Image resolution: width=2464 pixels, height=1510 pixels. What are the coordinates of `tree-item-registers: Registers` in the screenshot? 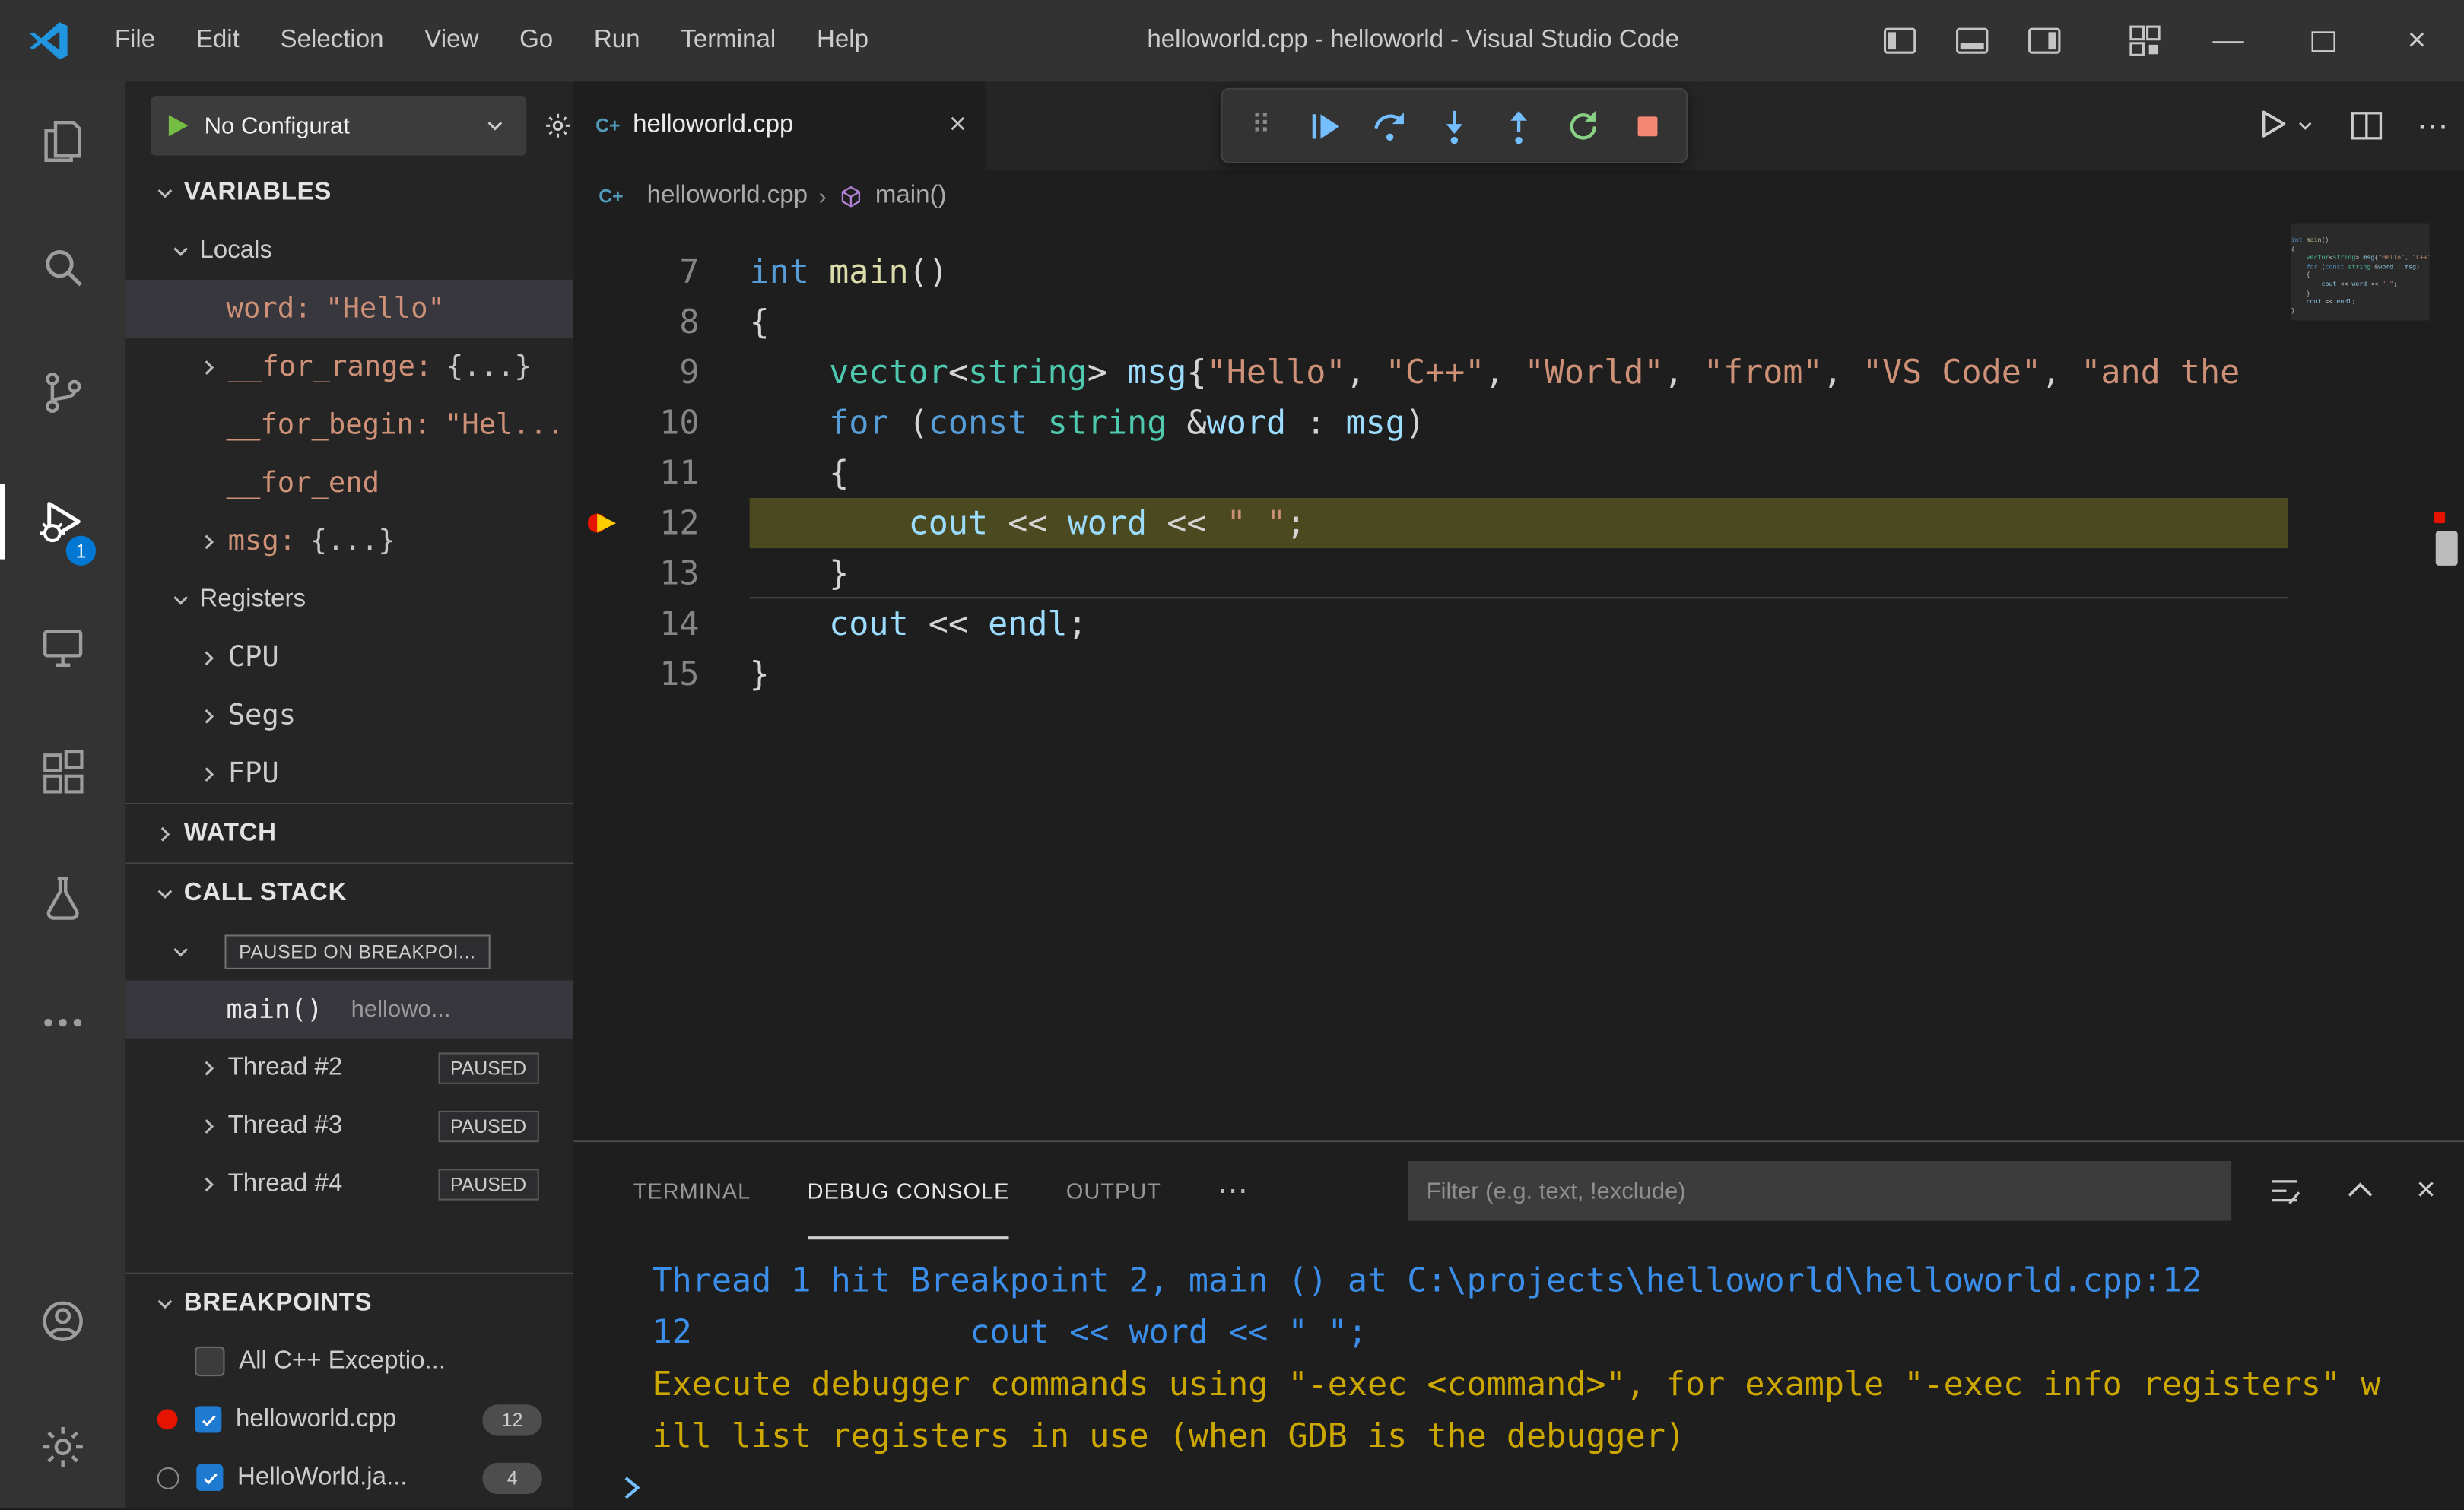 It's located at (349, 599).